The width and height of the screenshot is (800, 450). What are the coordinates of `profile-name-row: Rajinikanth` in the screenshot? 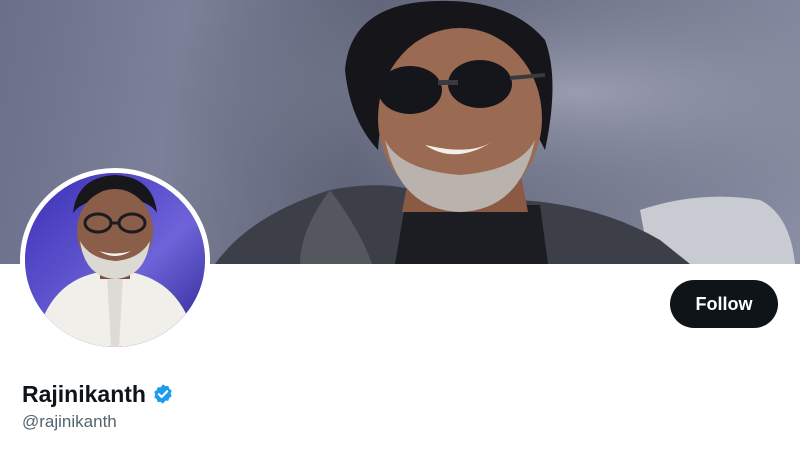 It's located at (98, 394).